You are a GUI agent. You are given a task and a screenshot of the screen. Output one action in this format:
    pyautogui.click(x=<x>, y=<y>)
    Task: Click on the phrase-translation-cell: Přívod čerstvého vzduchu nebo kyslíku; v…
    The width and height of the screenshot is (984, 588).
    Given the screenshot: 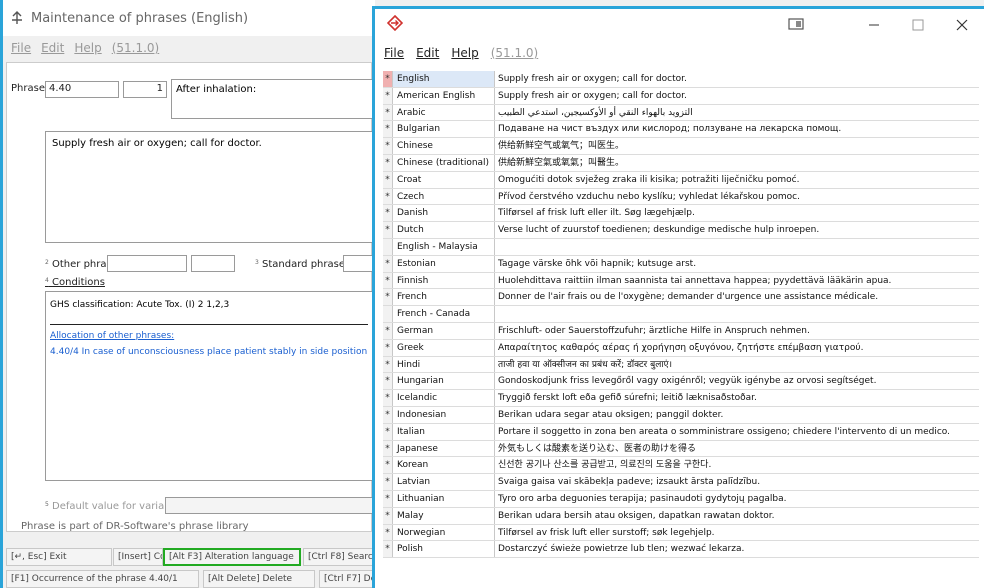 What is the action you would take?
    pyautogui.click(x=737, y=197)
    